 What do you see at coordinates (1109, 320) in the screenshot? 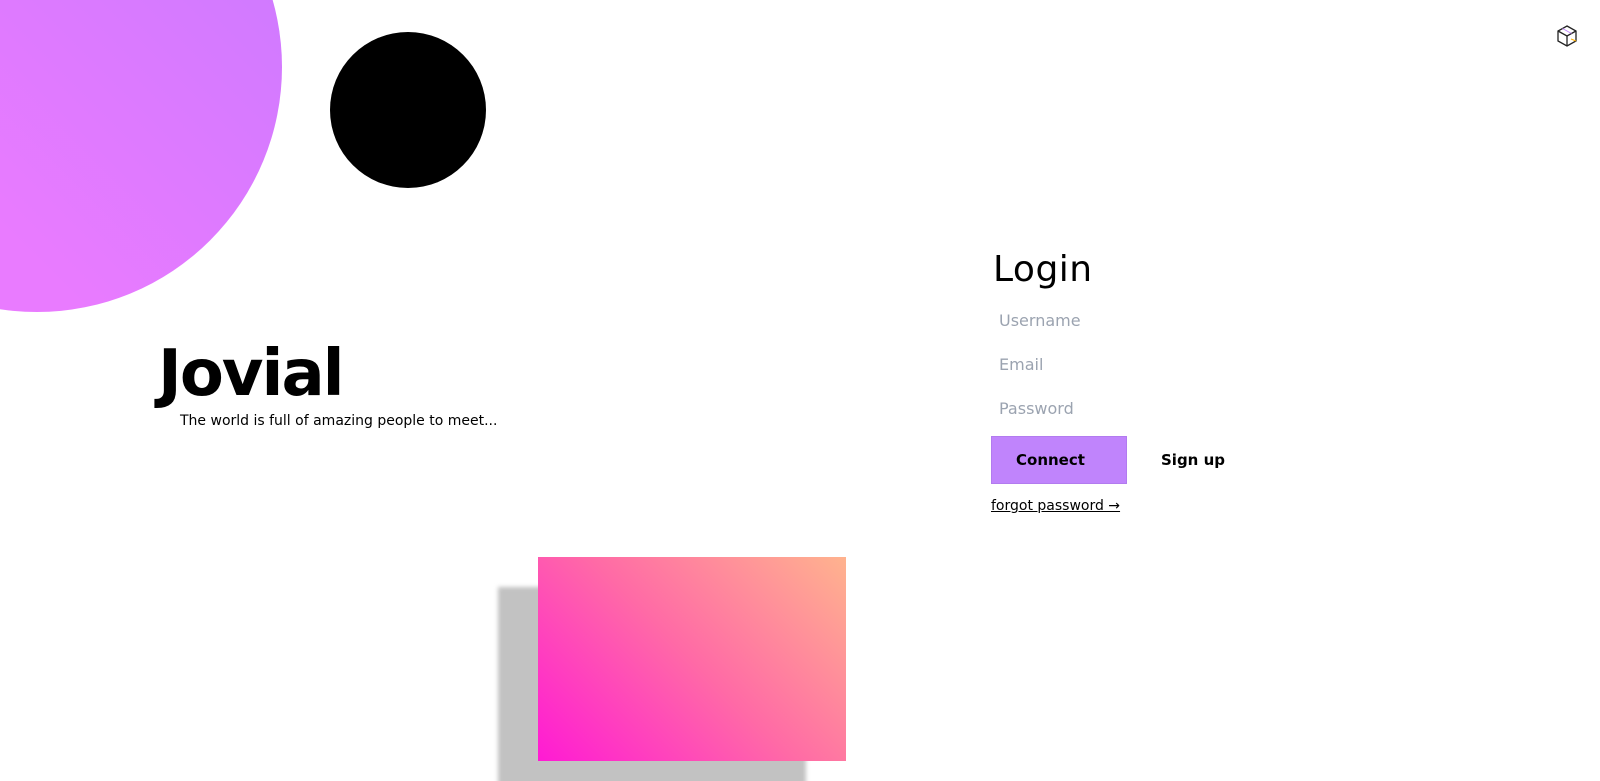
I see `username-input` at bounding box center [1109, 320].